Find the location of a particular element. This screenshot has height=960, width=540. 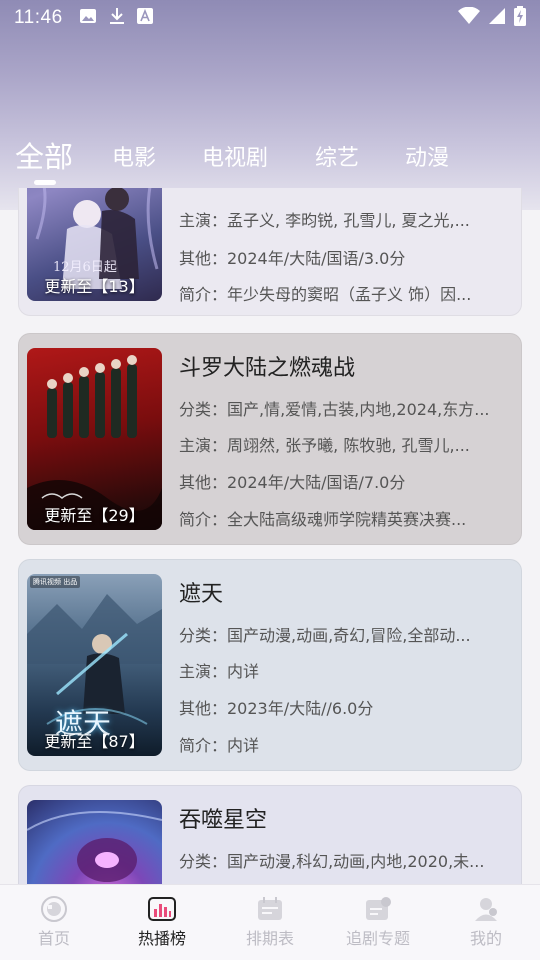

drama-title: 斗罗大陆之燃魂战 is located at coordinates (267, 366).